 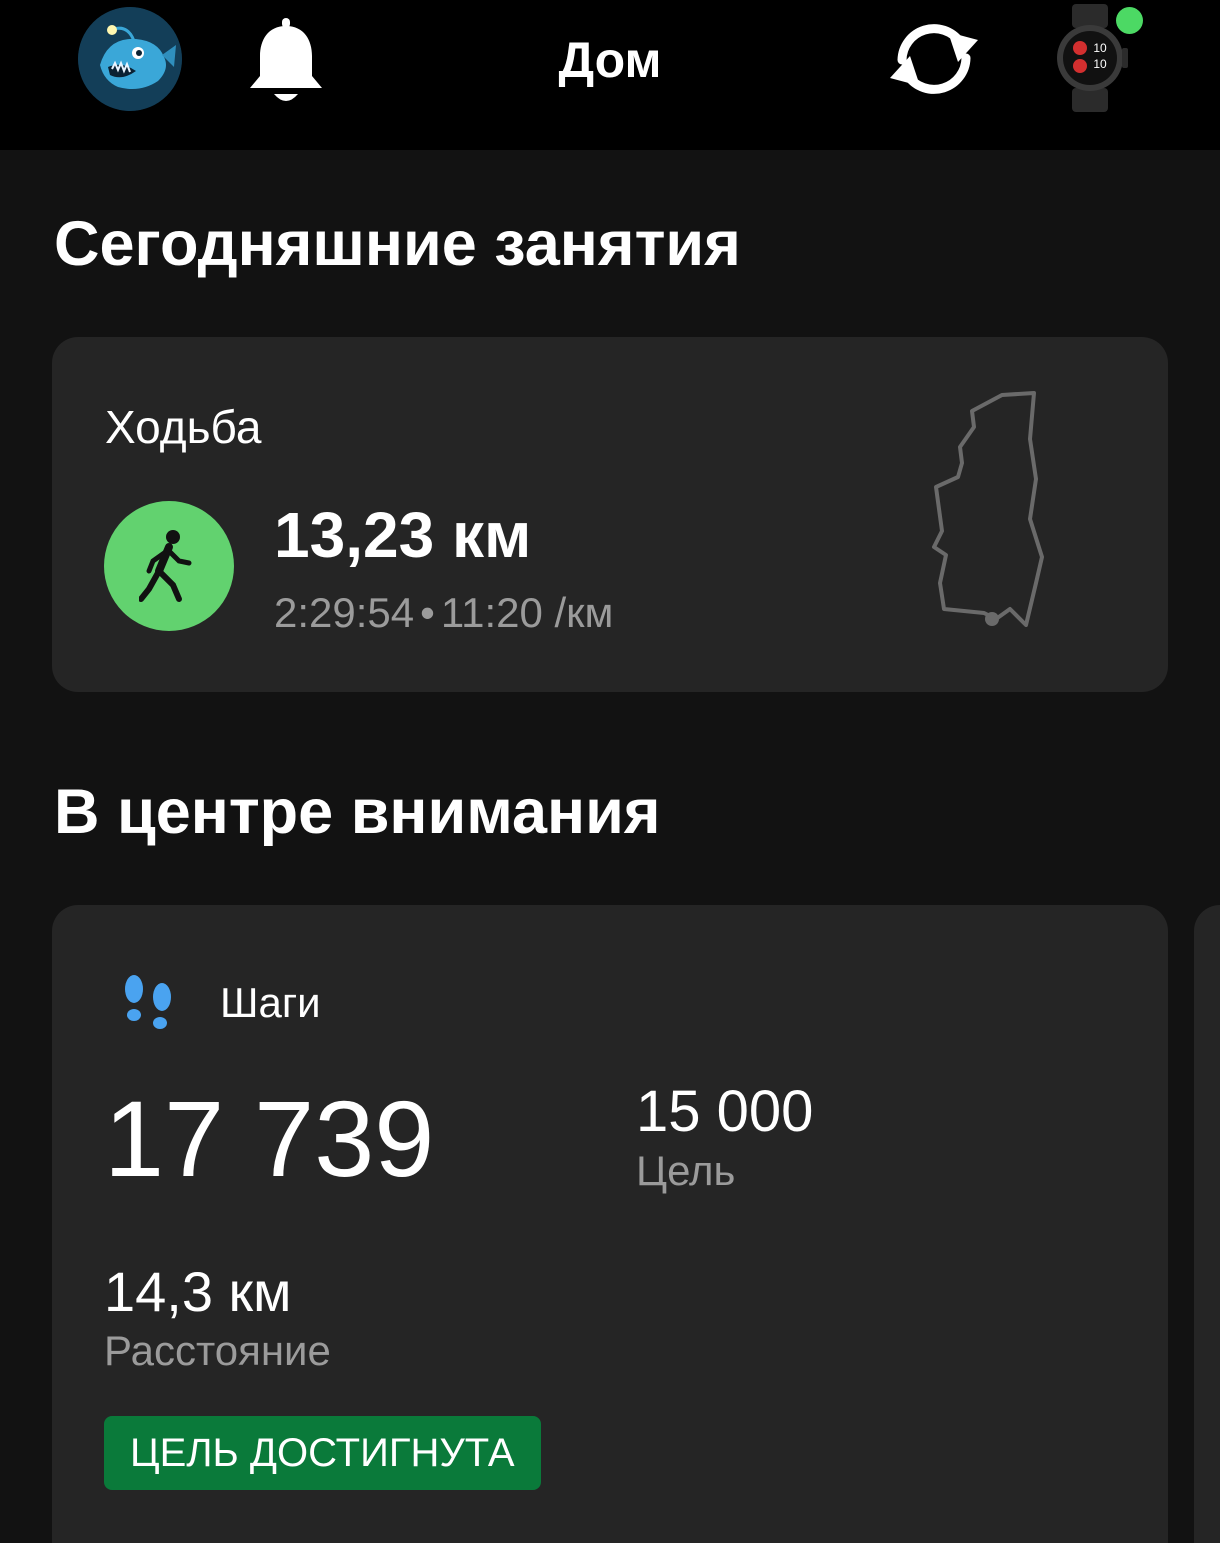 I want to click on steps-goal-value: 15 000, so click(x=725, y=1111).